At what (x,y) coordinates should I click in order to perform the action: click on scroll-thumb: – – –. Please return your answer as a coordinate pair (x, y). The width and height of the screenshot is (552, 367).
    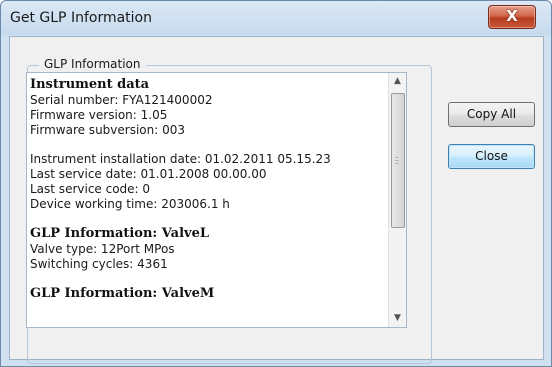
    Looking at the image, I should click on (398, 160).